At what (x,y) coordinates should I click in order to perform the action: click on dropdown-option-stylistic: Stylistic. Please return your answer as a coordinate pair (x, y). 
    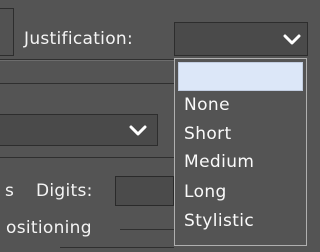
    Looking at the image, I should click on (219, 221).